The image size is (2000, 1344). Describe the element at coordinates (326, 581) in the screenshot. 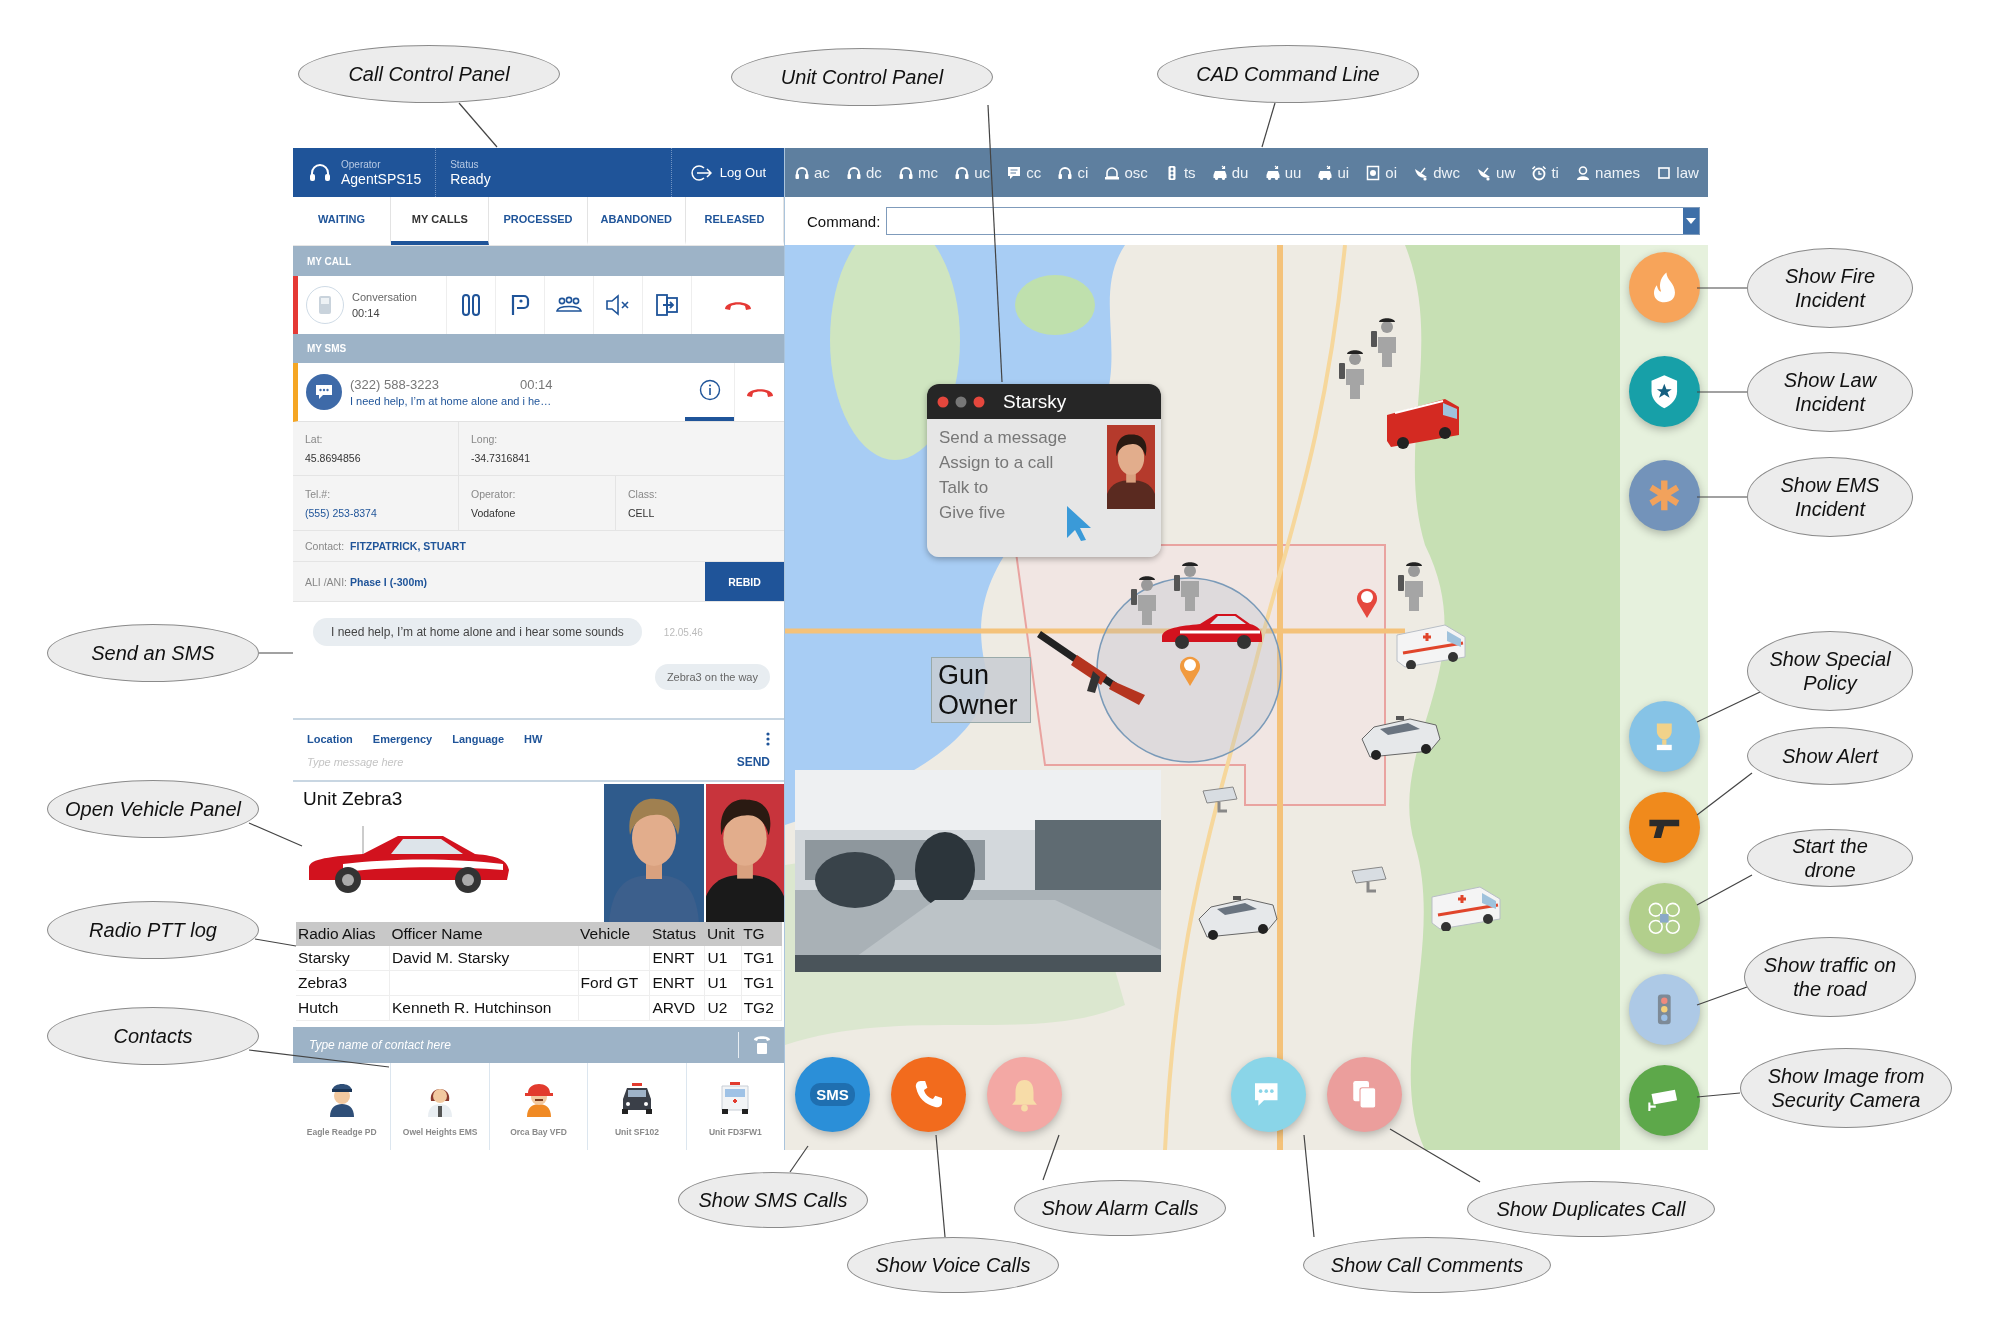

I see `field-label: ALI /ANI:` at that location.